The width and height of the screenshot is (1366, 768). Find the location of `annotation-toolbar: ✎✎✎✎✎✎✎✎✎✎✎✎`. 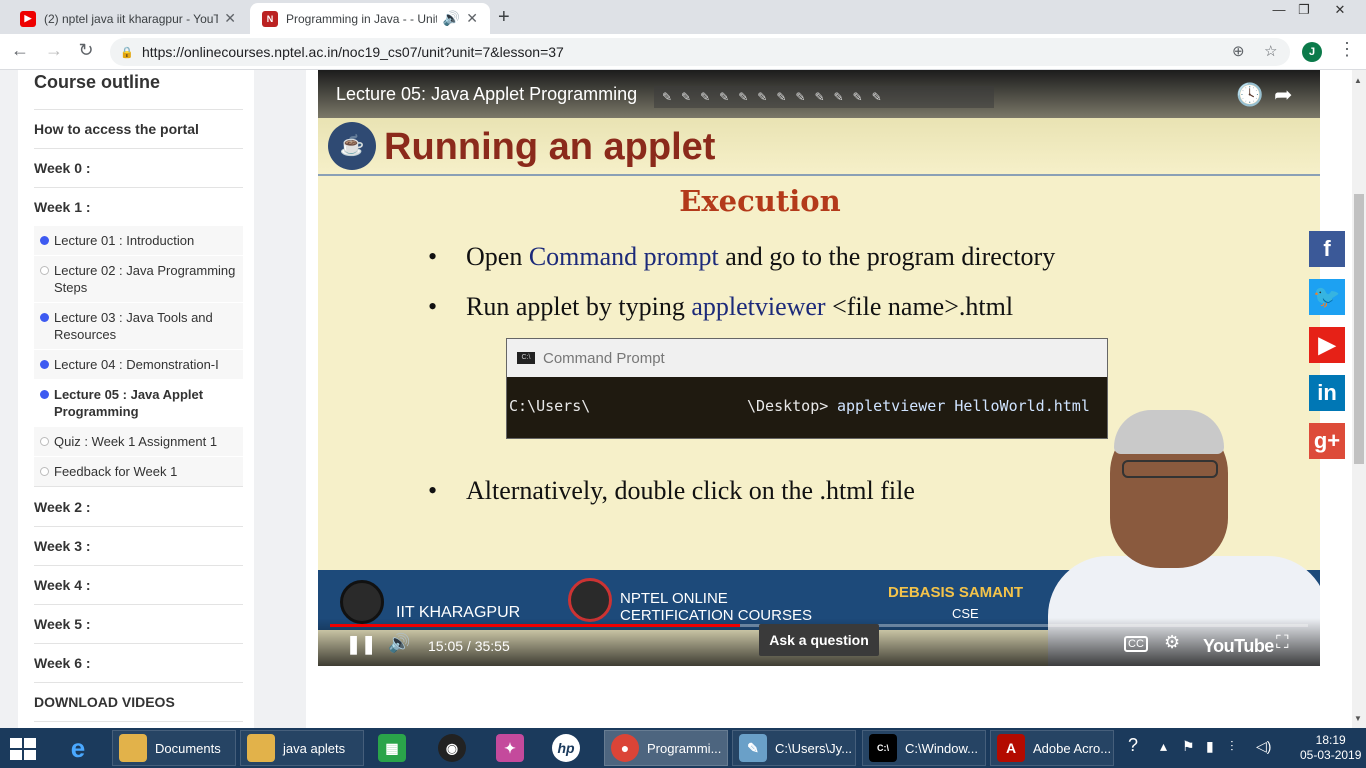

annotation-toolbar: ✎✎✎✎✎✎✎✎✎✎✎✎ is located at coordinates (824, 97).